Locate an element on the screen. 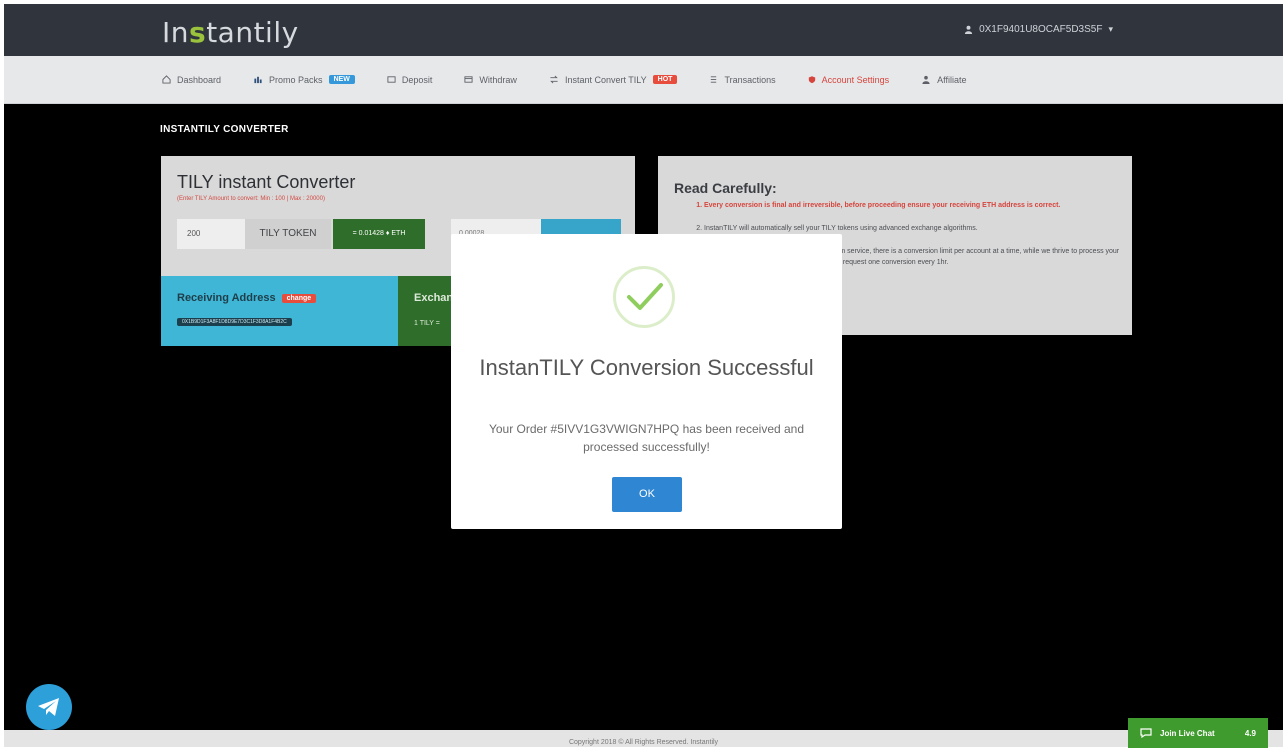 Image resolution: width=1288 pixels, height=751 pixels. dialog-title: InstanTILY Conversion Successful is located at coordinates (646, 367).